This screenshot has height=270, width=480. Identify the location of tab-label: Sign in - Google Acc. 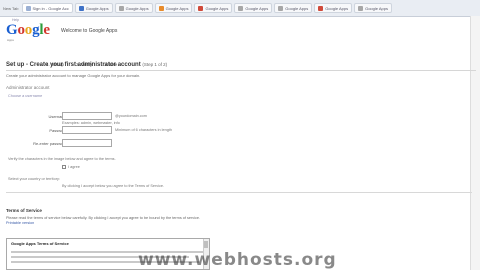
(50, 8).